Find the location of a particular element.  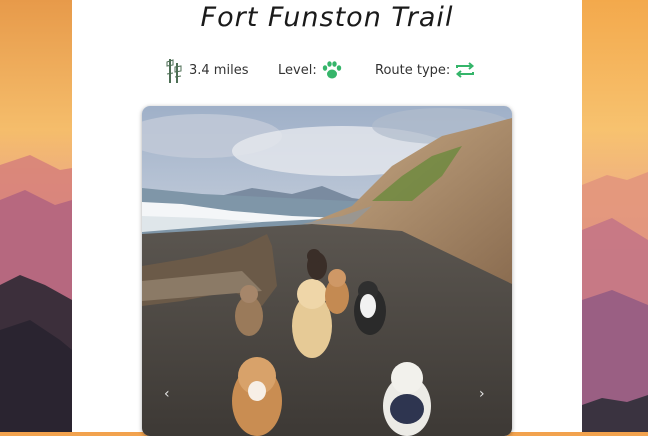

level-label: Level: is located at coordinates (297, 70).